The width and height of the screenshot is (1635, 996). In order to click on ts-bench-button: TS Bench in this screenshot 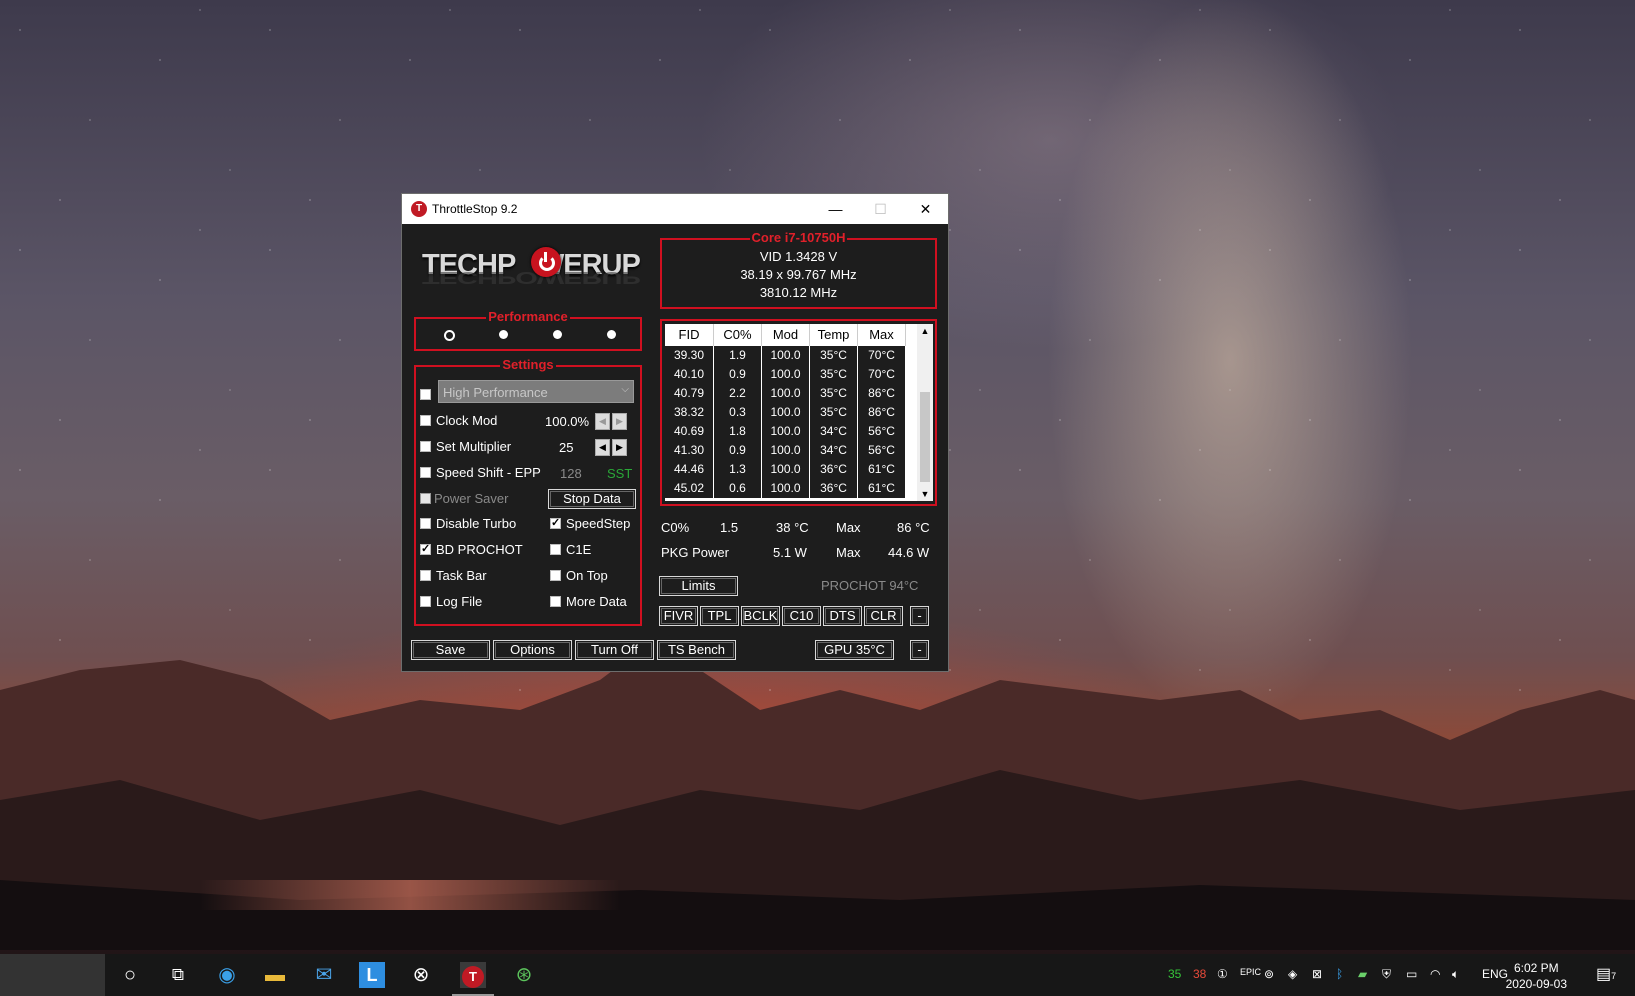, I will do `click(696, 650)`.